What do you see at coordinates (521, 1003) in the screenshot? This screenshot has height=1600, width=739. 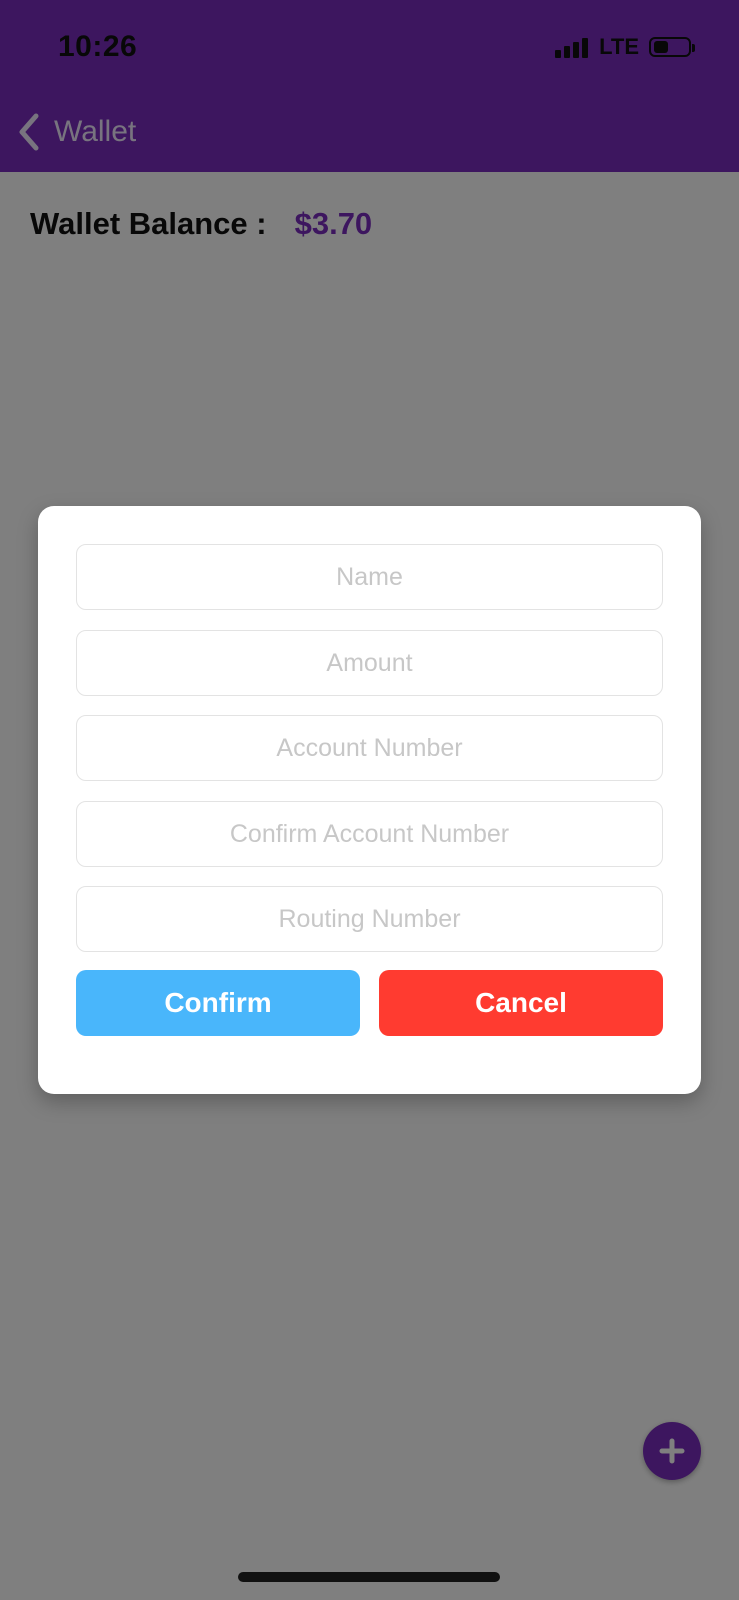 I see `cancel-button: Cancel` at bounding box center [521, 1003].